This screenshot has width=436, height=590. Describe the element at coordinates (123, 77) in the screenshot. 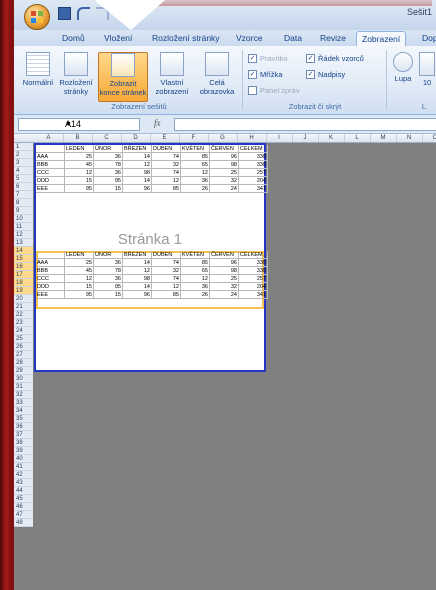

I see `page-break-preview-button: Zobrazit konce stránek` at that location.